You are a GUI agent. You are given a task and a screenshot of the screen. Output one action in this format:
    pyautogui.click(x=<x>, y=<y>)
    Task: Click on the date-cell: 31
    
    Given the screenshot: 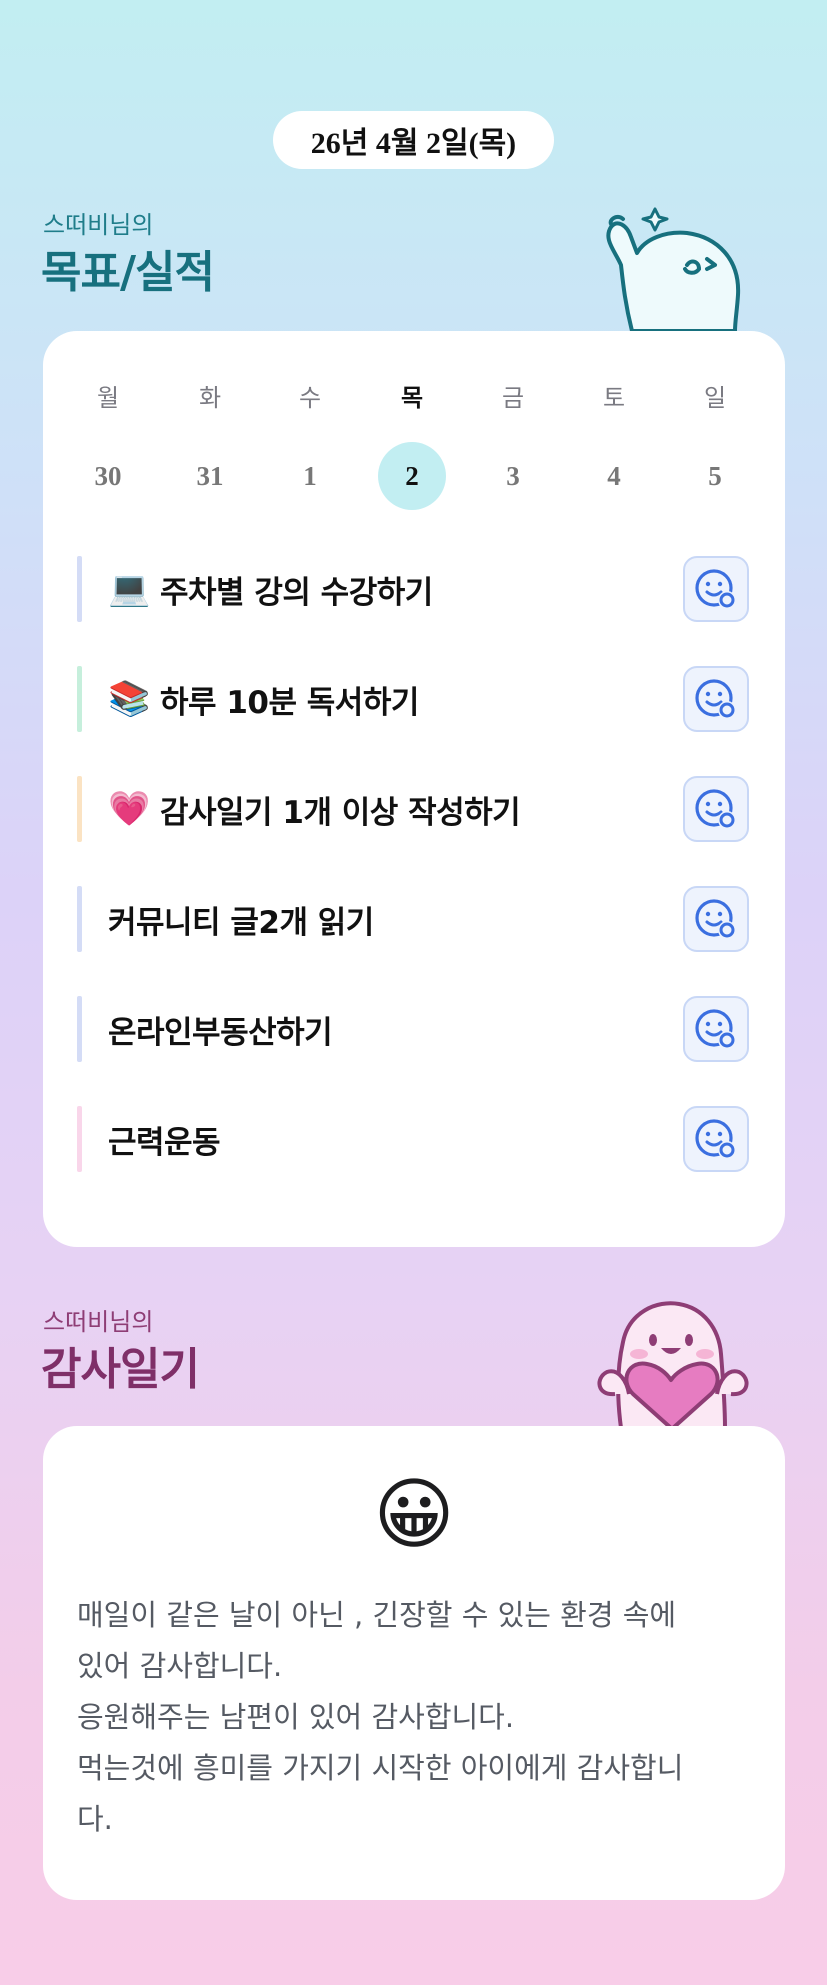 What is the action you would take?
    pyautogui.click(x=210, y=476)
    